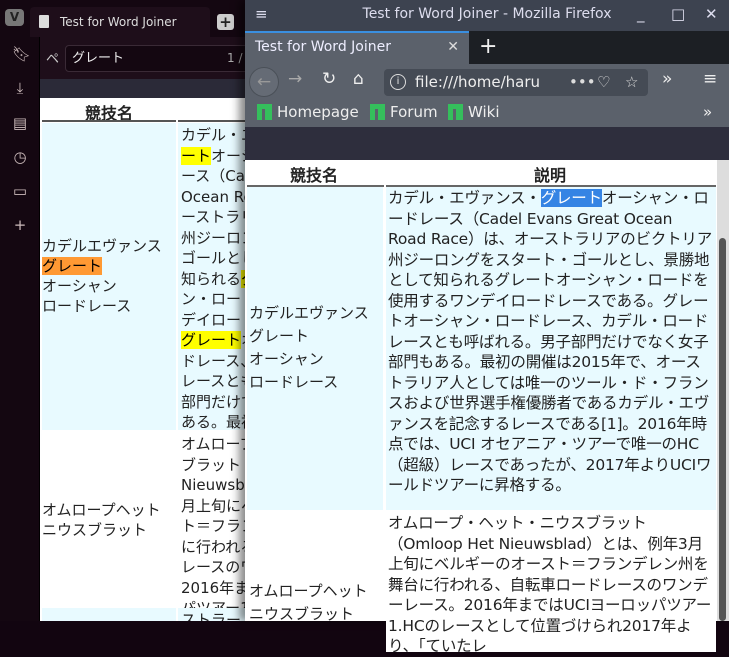 The width and height of the screenshot is (729, 657). What do you see at coordinates (641, 14) in the screenshot?
I see `minimize-icon: _` at bounding box center [641, 14].